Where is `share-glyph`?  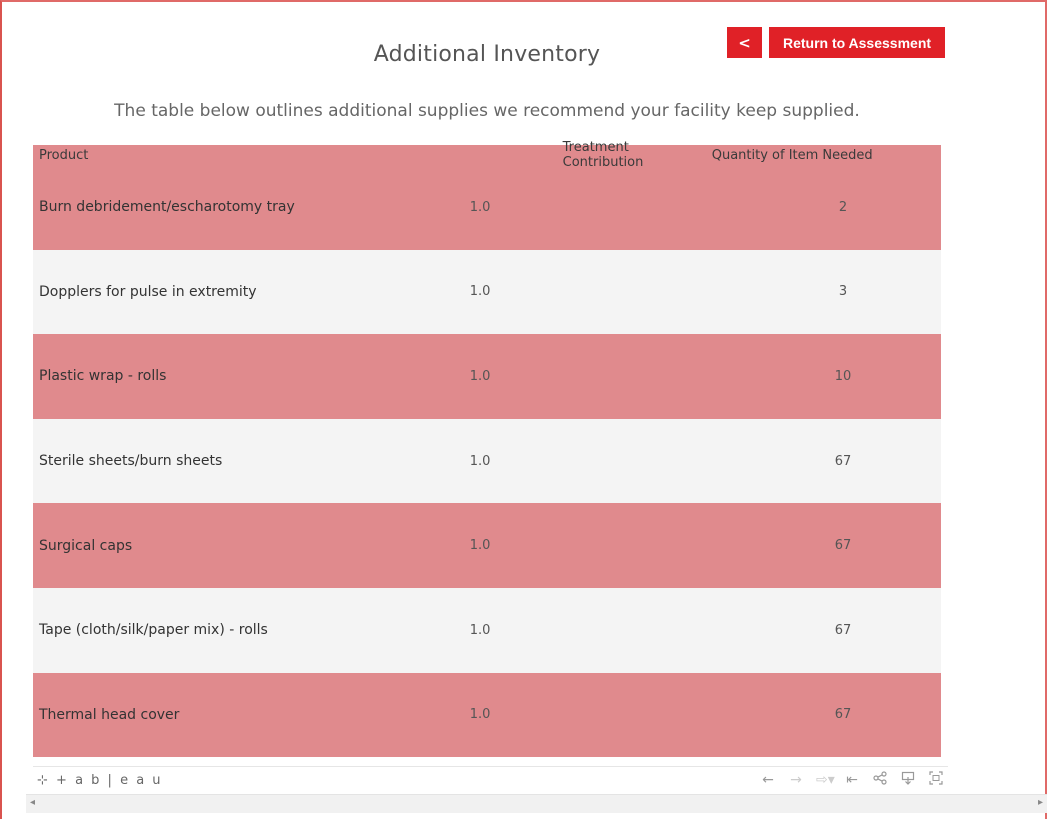
share-glyph is located at coordinates (880, 778).